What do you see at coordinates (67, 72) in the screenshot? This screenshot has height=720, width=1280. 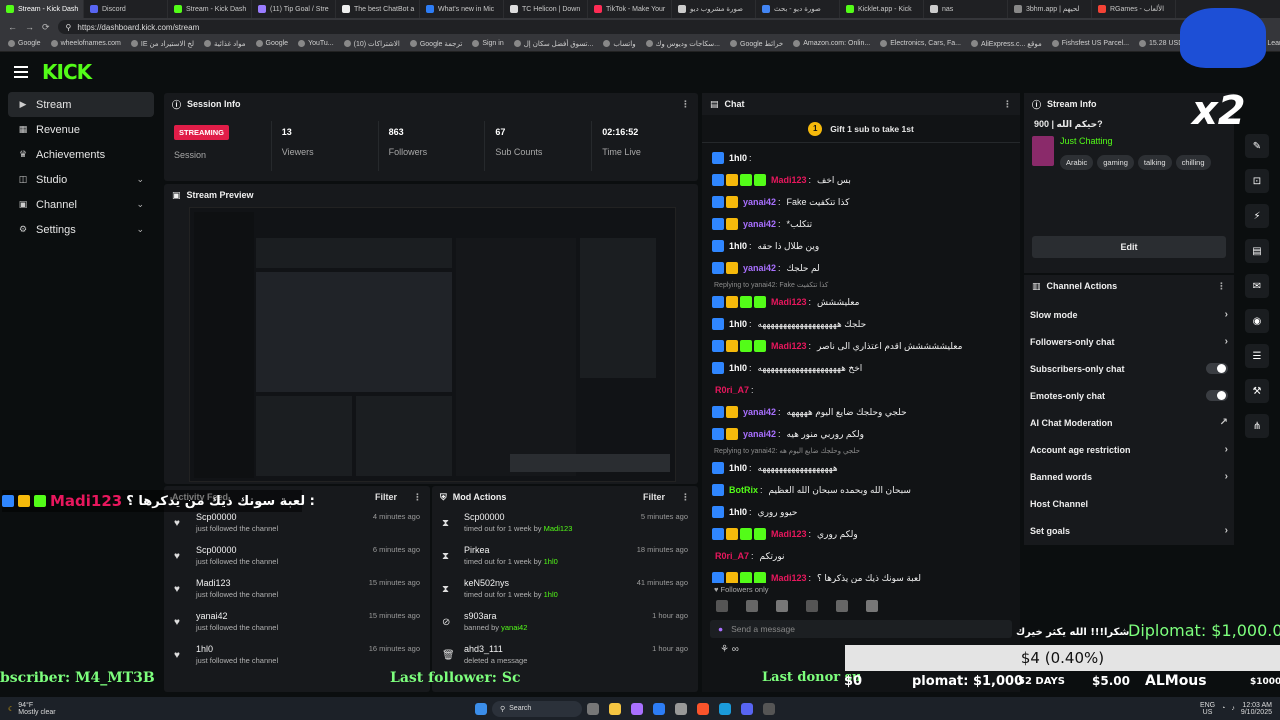 I see `kick-logo: KICK` at bounding box center [67, 72].